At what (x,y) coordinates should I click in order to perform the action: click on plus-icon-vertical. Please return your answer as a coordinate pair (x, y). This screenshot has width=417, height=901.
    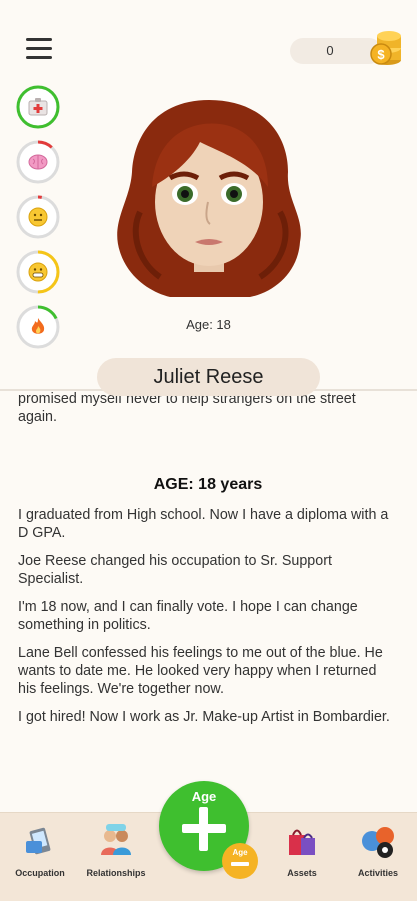
    Looking at the image, I should click on (203, 829).